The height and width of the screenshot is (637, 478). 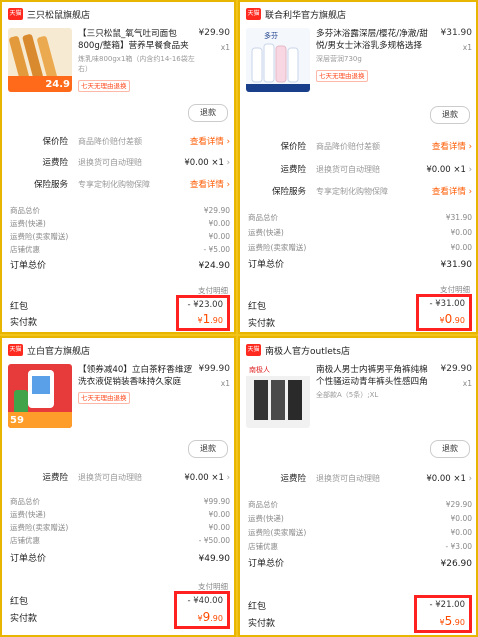 What do you see at coordinates (40, 396) in the screenshot?
I see `product-thumbnail: 59` at bounding box center [40, 396].